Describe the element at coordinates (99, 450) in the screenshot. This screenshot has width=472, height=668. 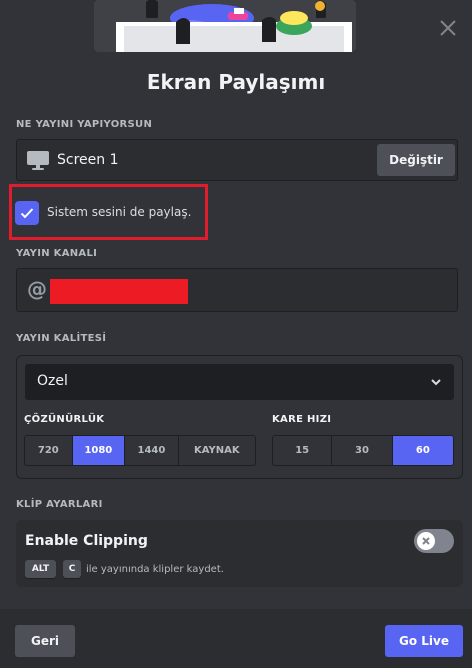
I see `resolution-option-1080: 1080` at that location.